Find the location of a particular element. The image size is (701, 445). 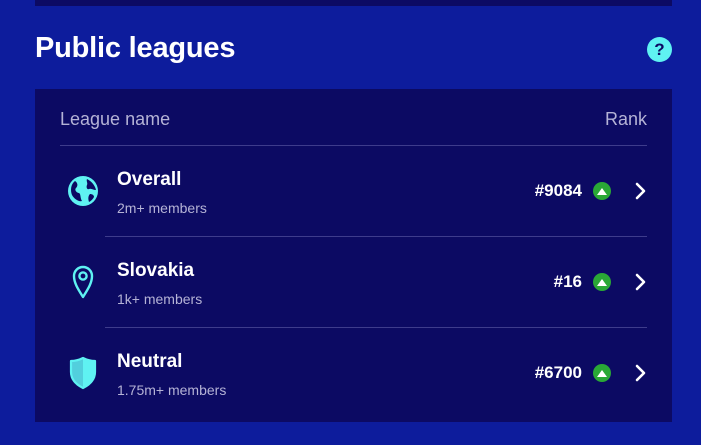

help-button: ? is located at coordinates (659, 49).